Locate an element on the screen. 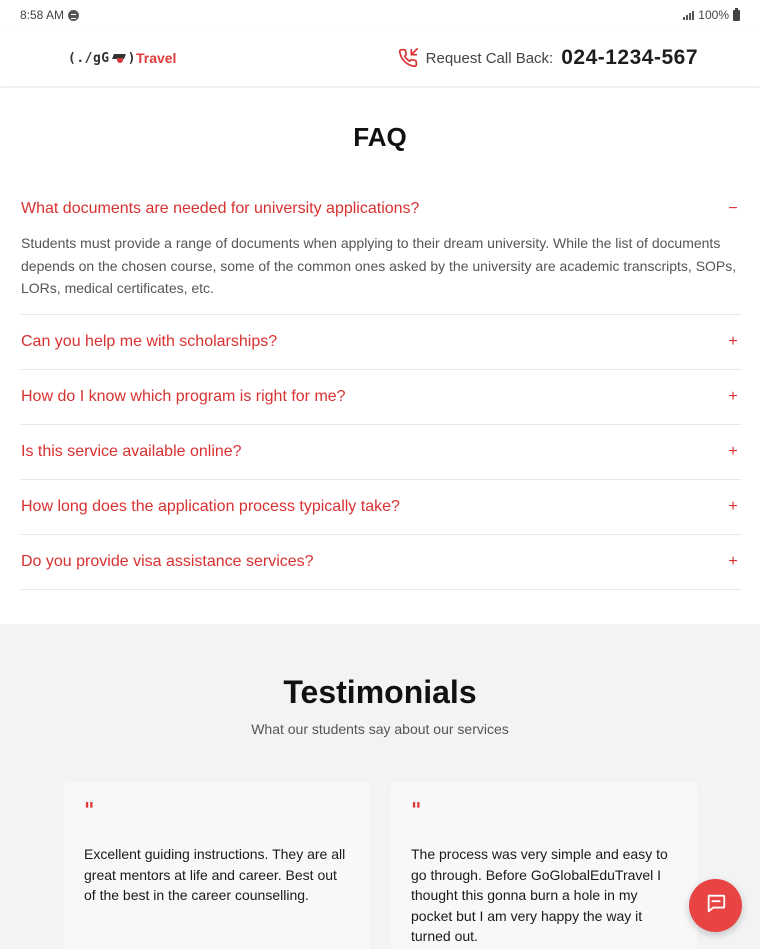 Image resolution: width=760 pixels, height=949 pixels. chat-button is located at coordinates (715, 905).